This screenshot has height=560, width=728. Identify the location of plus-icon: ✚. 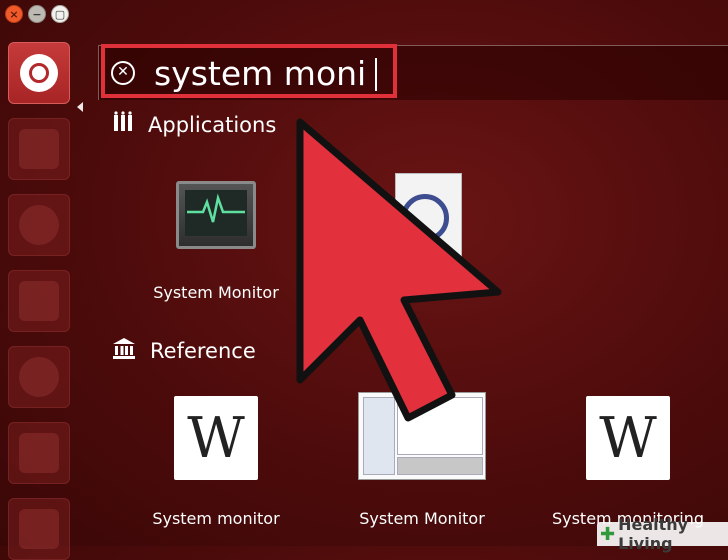
(608, 534).